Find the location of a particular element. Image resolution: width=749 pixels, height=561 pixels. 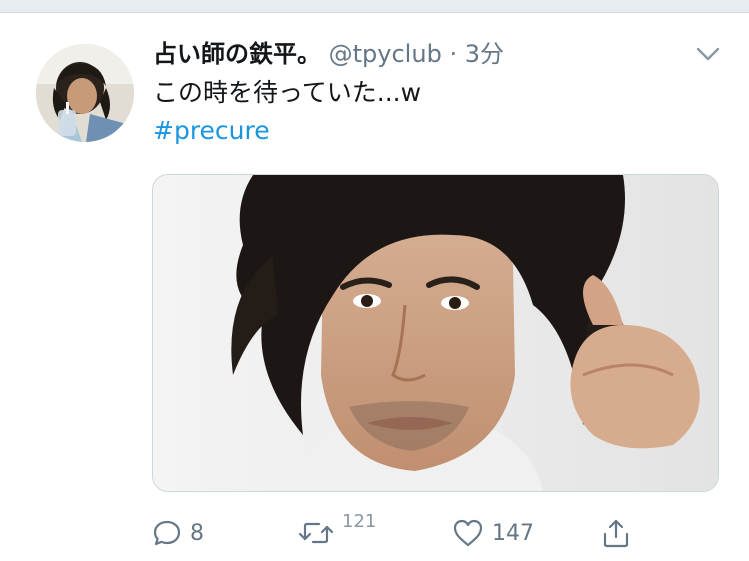

reply-count: 8 is located at coordinates (197, 533).